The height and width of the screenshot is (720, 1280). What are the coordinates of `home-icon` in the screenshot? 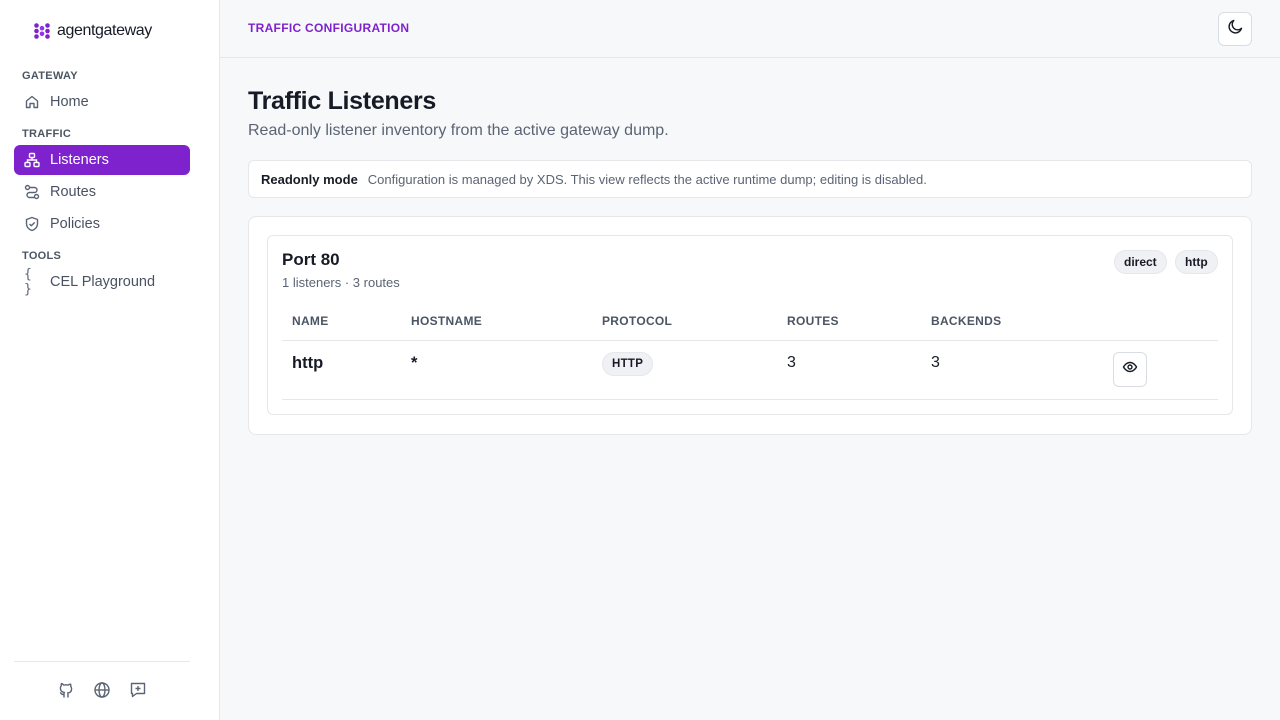 It's located at (32, 102).